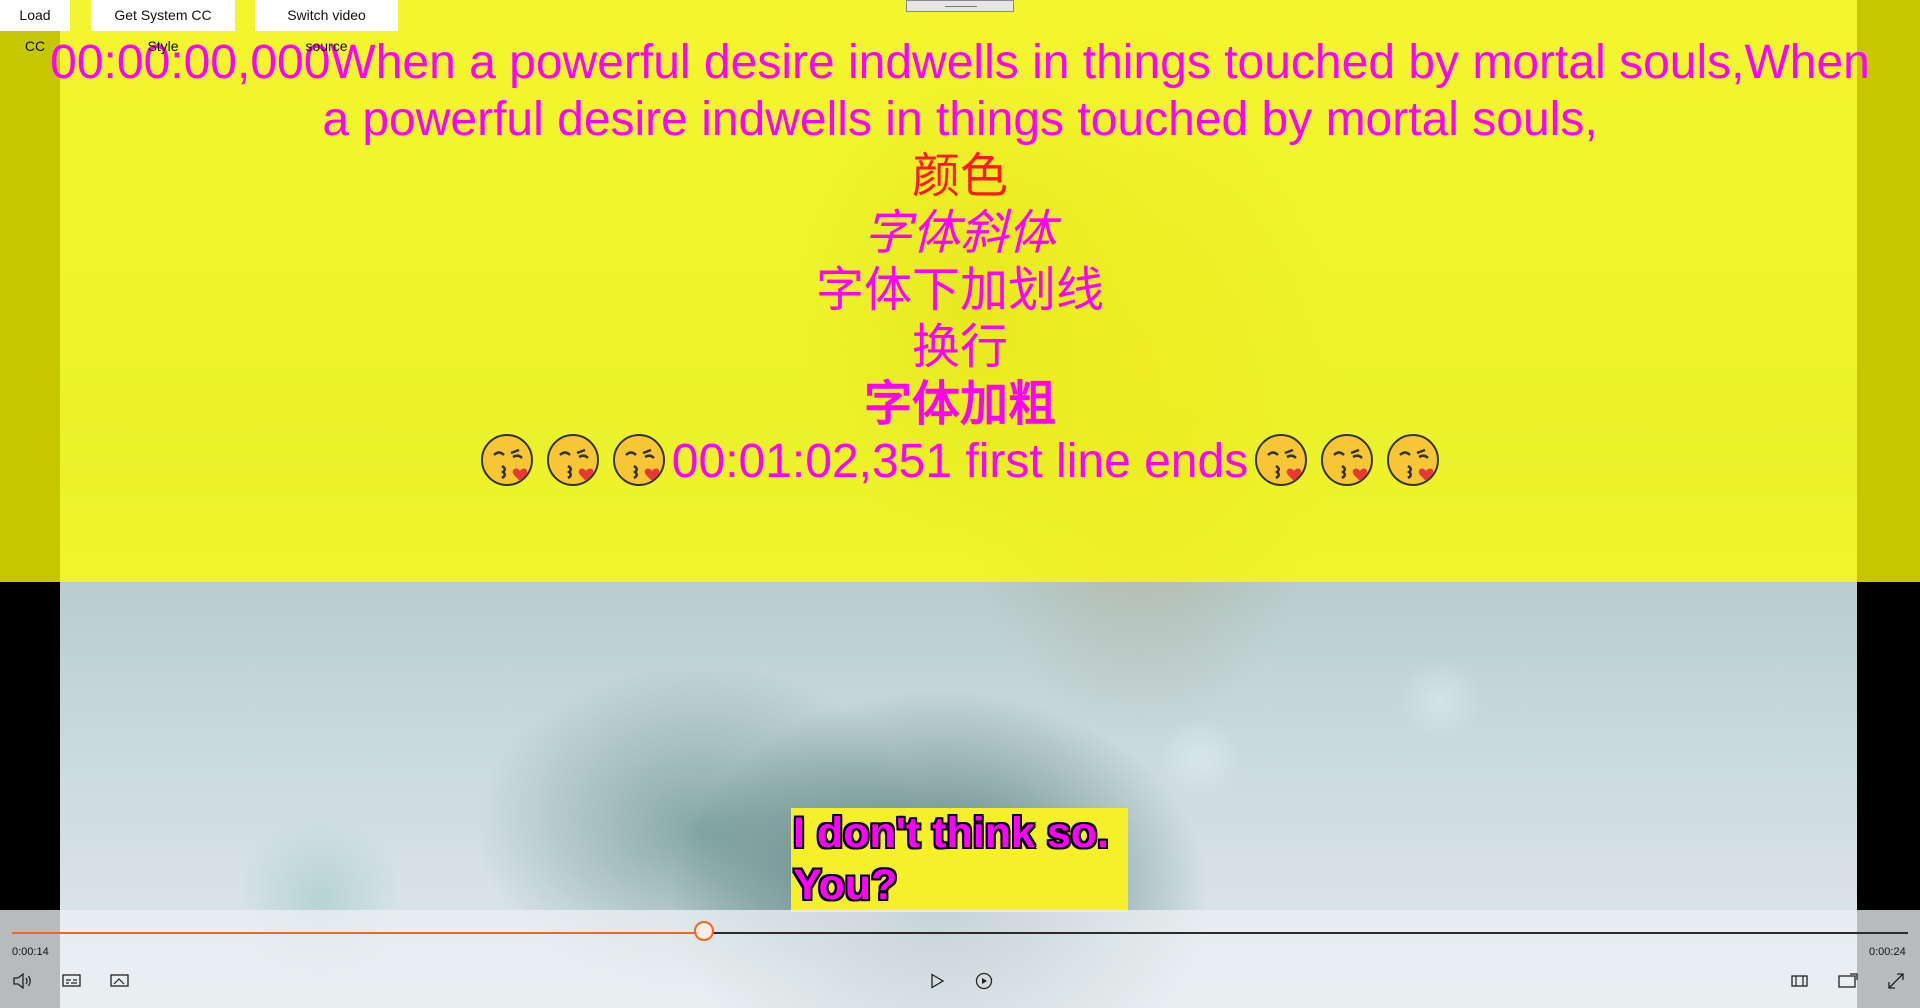  I want to click on drag-handle, so click(960, 6).